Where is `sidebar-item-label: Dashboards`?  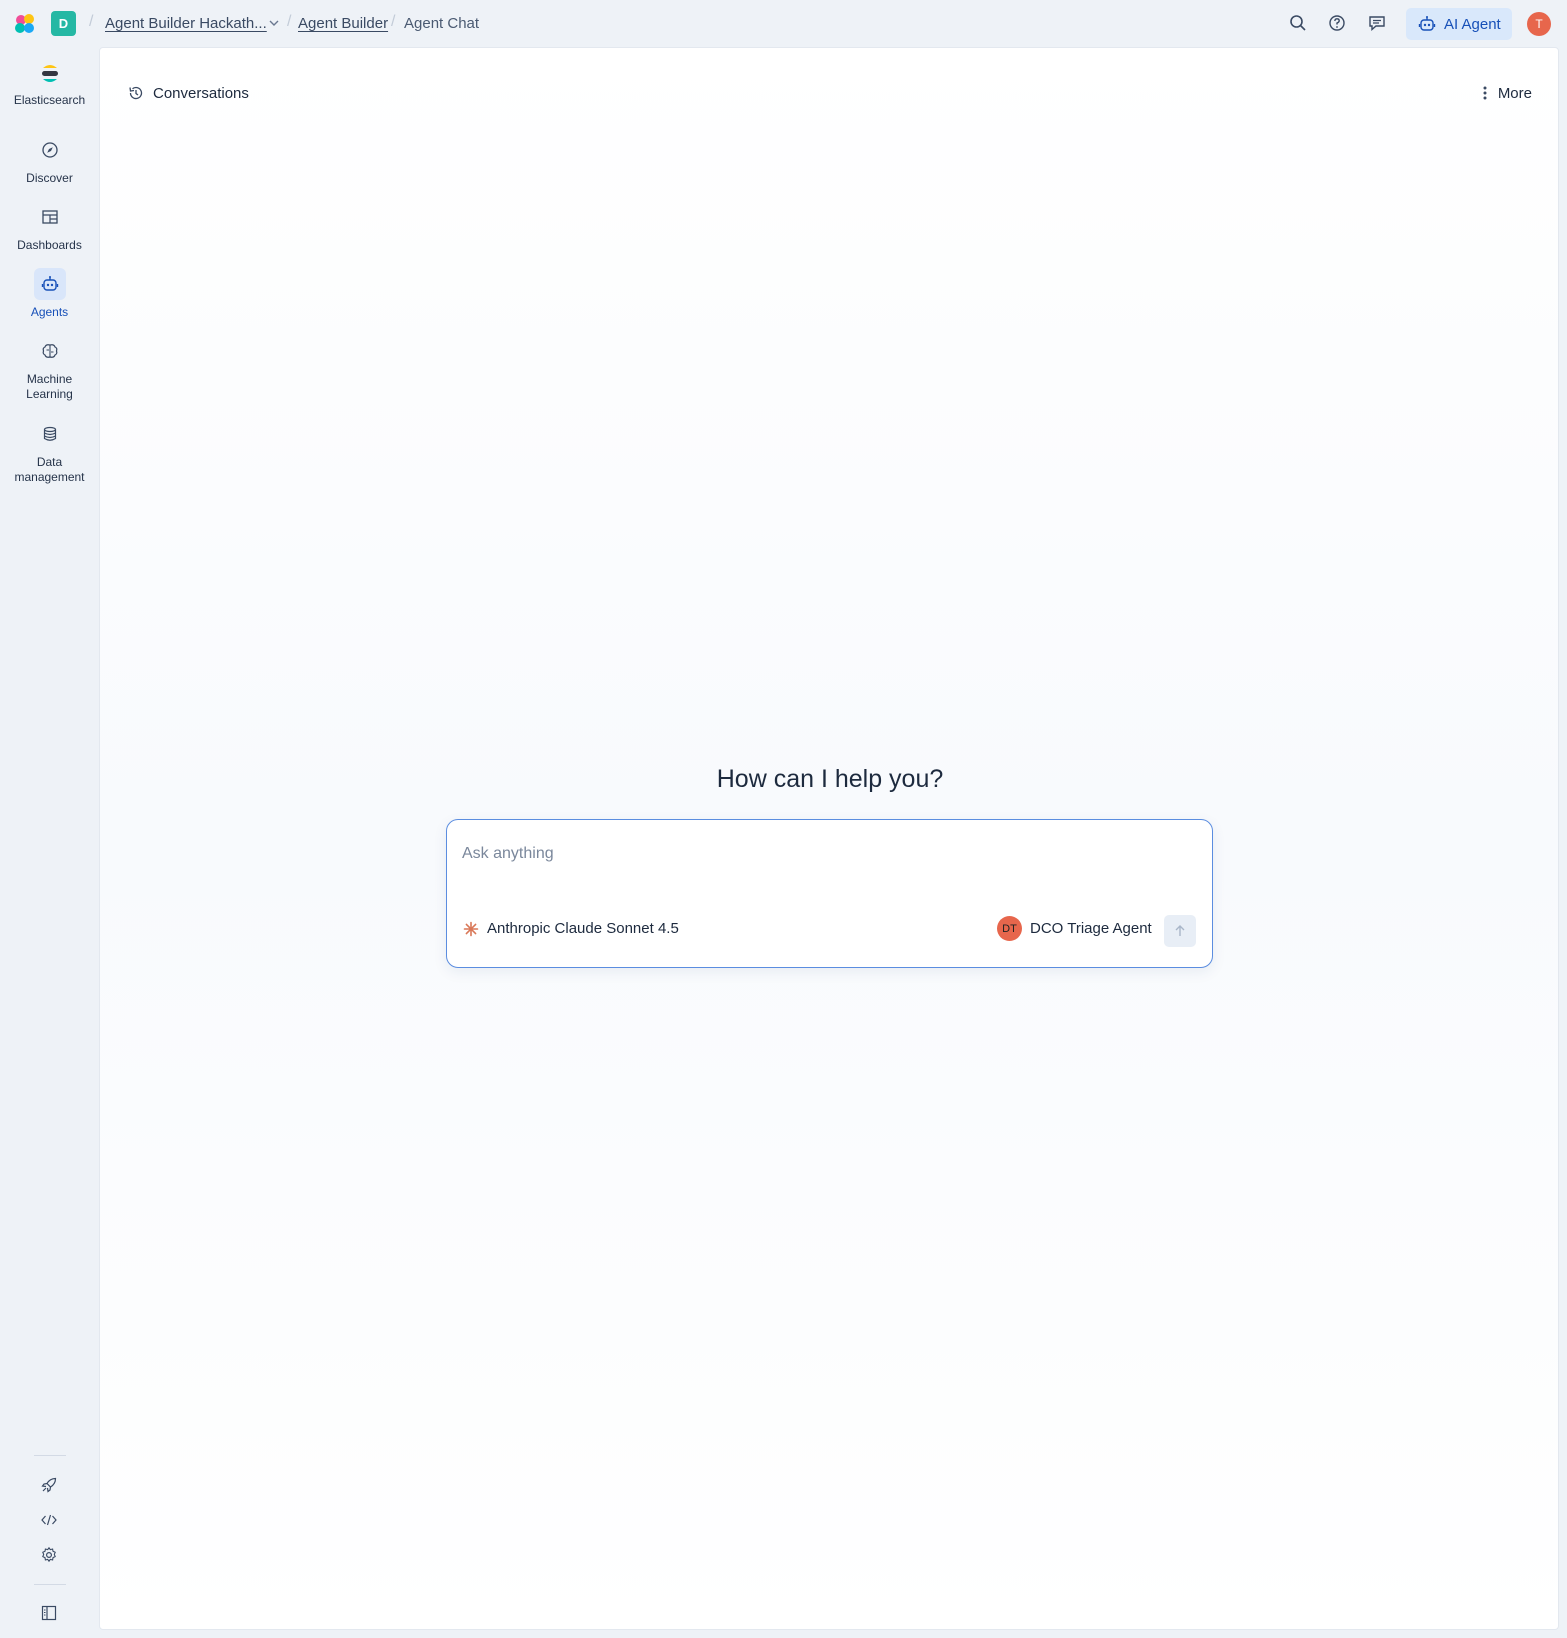 sidebar-item-label: Dashboards is located at coordinates (49, 245).